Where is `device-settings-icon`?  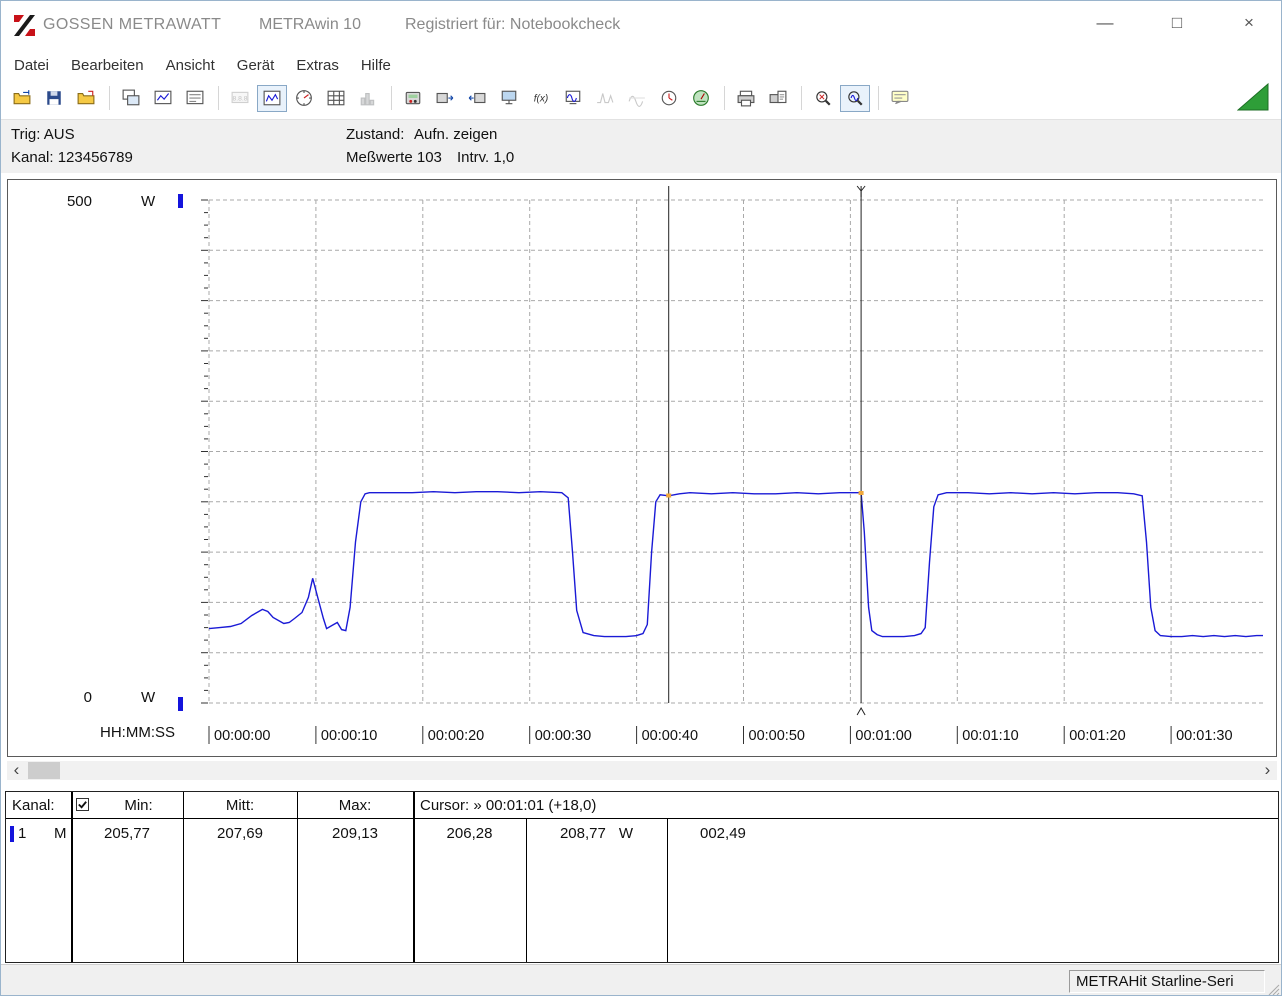 device-settings-icon is located at coordinates (413, 98).